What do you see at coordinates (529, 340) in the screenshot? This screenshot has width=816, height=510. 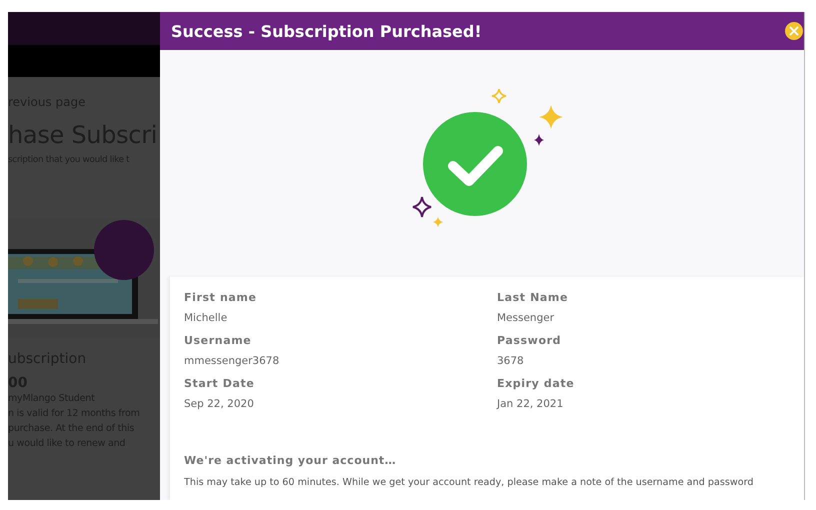 I see `field-label: Password` at bounding box center [529, 340].